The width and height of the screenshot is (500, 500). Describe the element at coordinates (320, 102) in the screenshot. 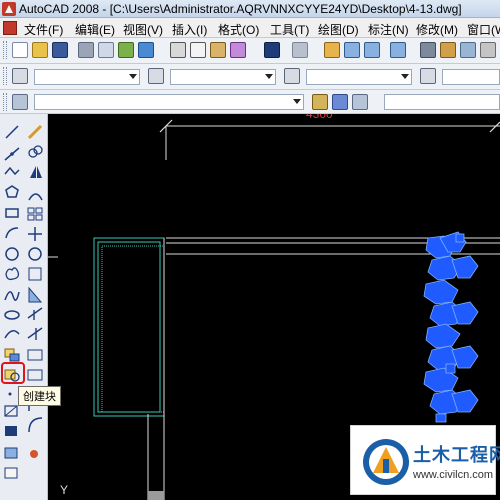

I see `make-object-layer-current-icon` at that location.